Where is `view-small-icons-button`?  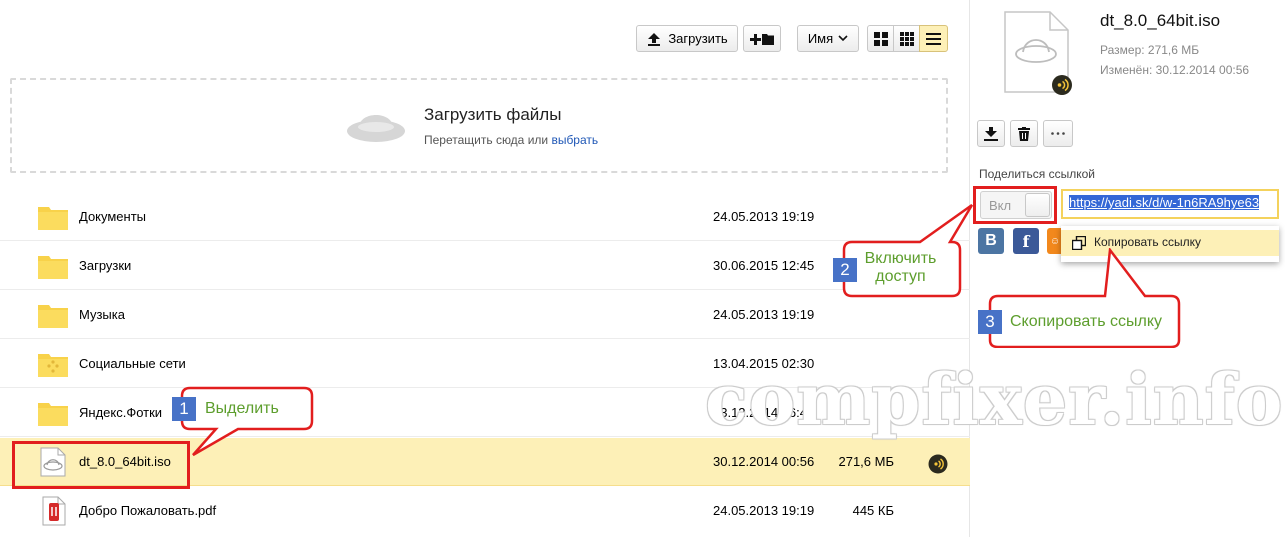 view-small-icons-button is located at coordinates (906, 38).